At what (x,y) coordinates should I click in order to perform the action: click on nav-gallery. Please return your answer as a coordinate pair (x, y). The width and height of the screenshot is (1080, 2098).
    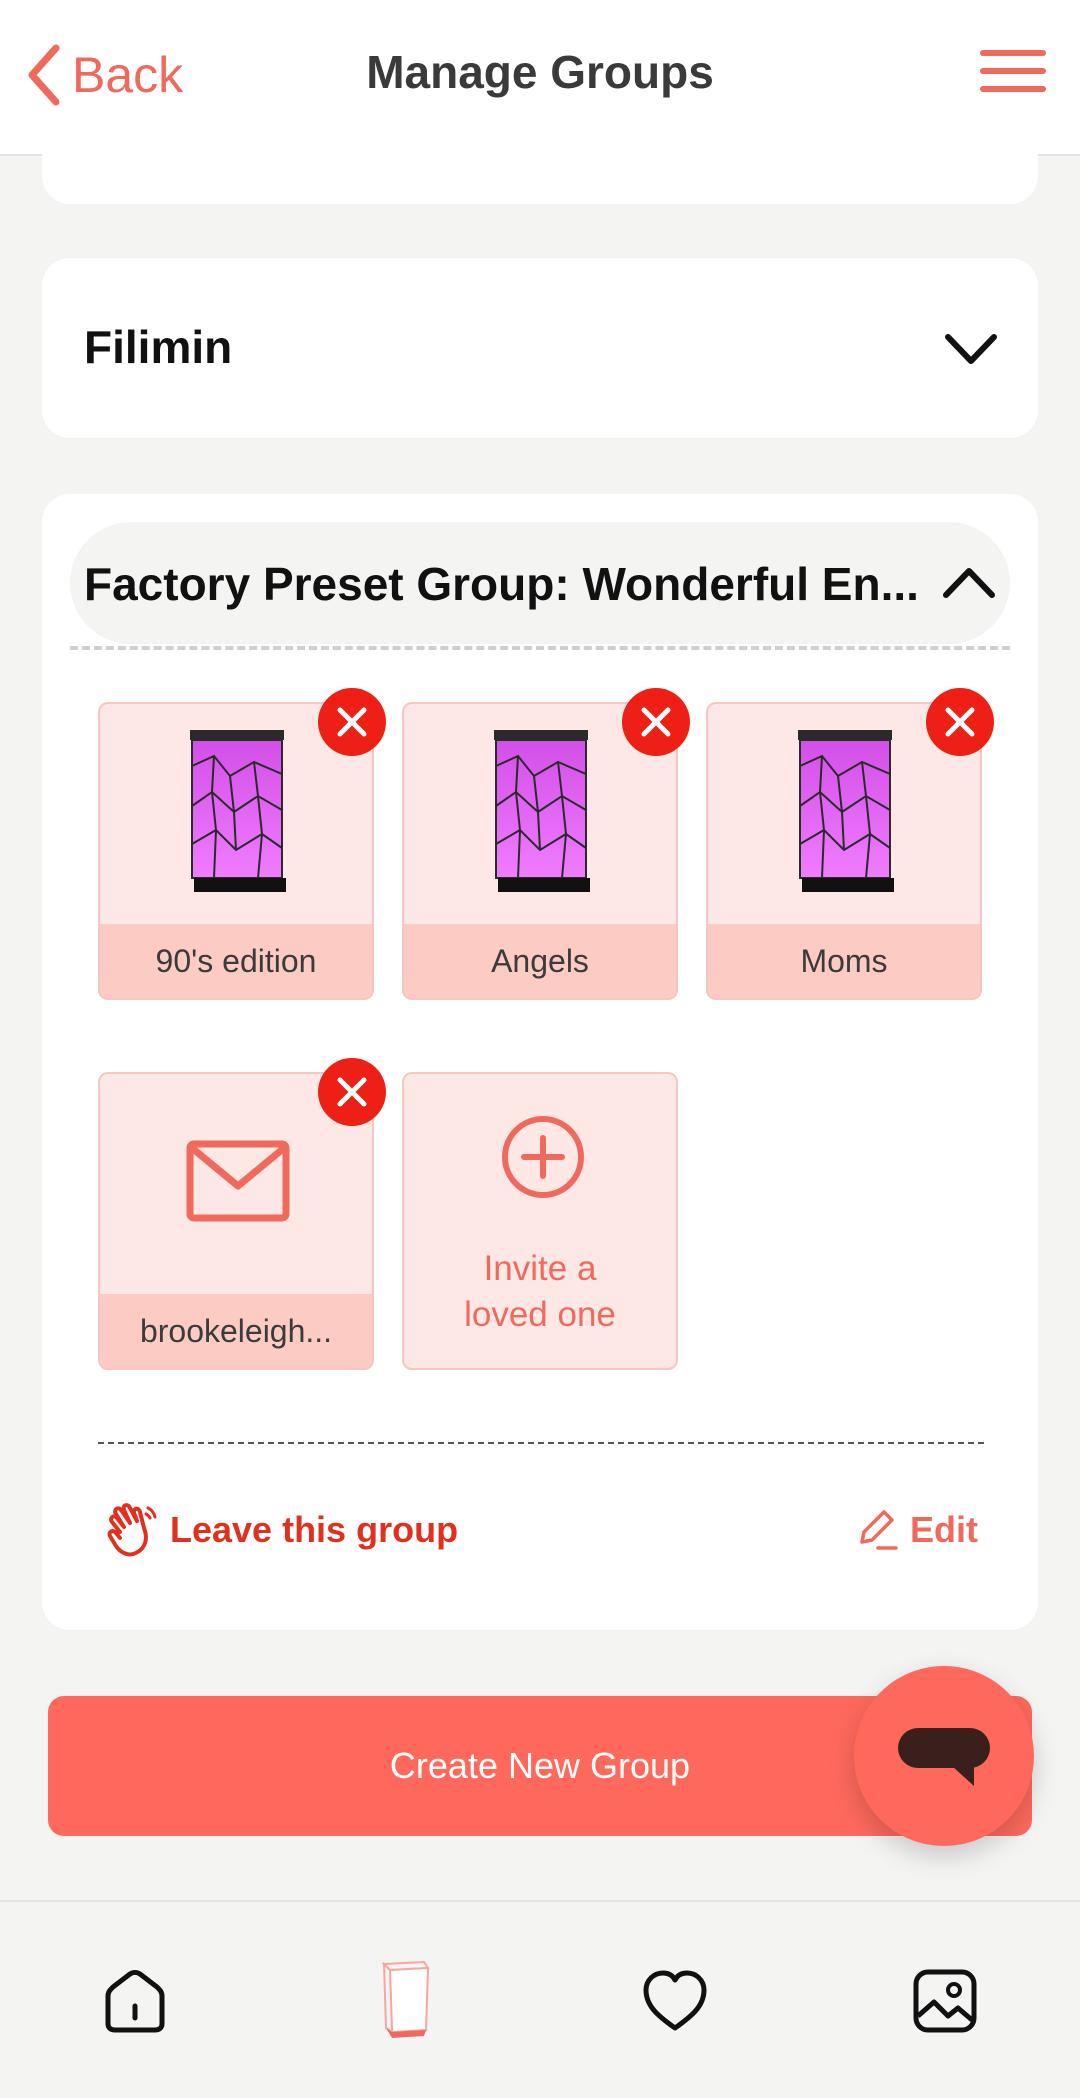
    Looking at the image, I should click on (945, 2001).